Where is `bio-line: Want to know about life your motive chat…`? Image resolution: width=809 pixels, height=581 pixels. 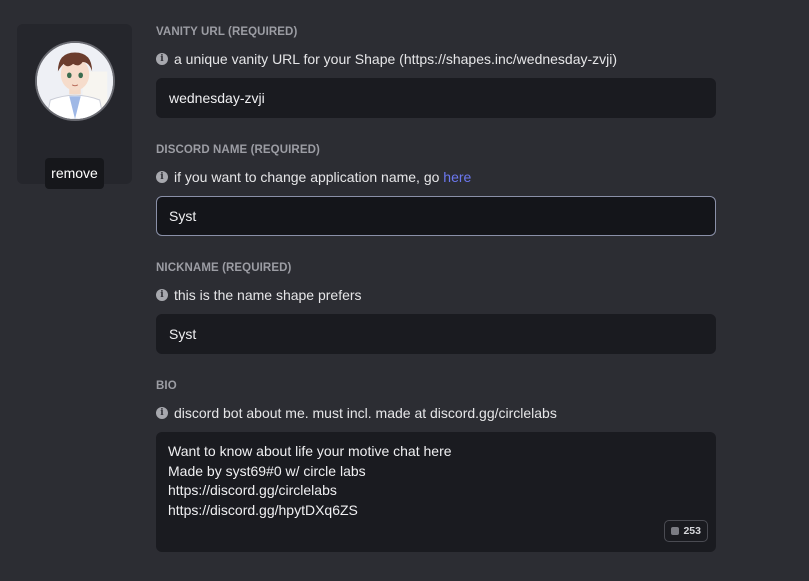 bio-line: Want to know about life your motive chat… is located at coordinates (310, 451).